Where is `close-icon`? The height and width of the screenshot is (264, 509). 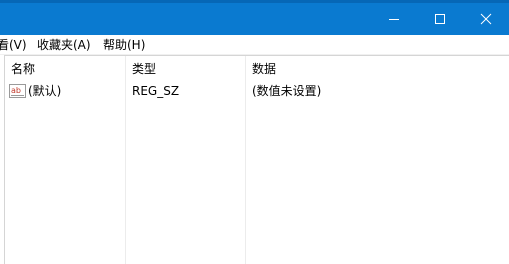 close-icon is located at coordinates (486, 19).